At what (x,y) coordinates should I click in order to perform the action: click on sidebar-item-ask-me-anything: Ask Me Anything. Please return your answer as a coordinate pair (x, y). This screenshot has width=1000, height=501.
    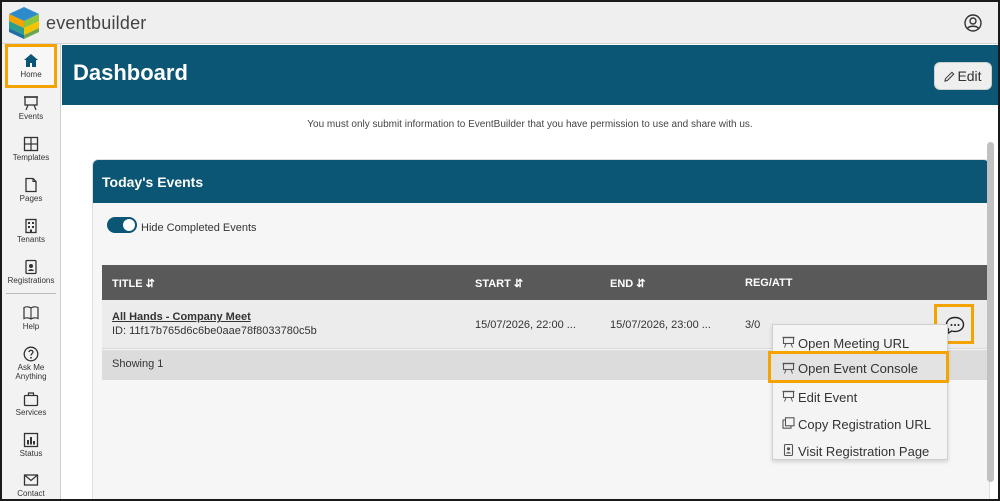
    Looking at the image, I should click on (31, 363).